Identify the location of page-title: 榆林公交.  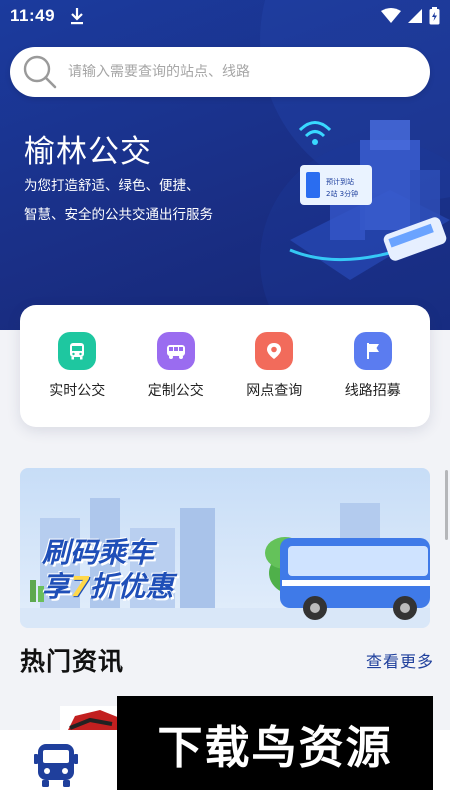
(88, 152).